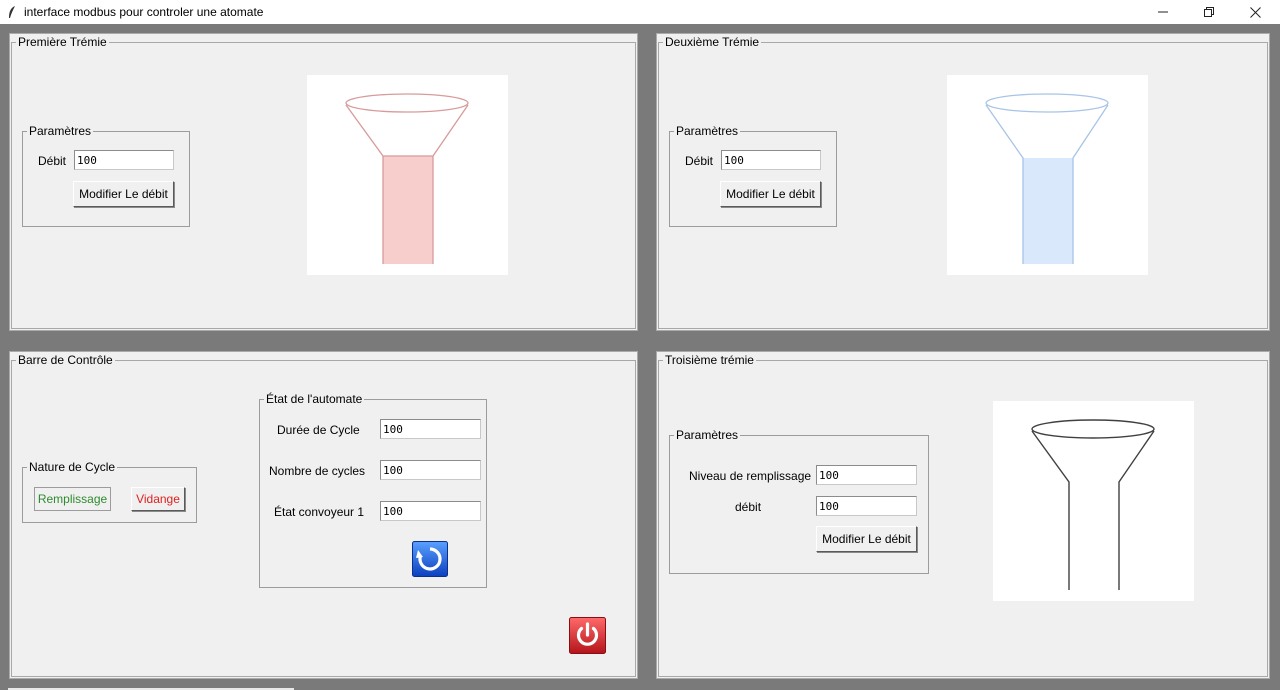 This screenshot has width=1280, height=690. I want to click on hopper3-outline, so click(1093, 510).